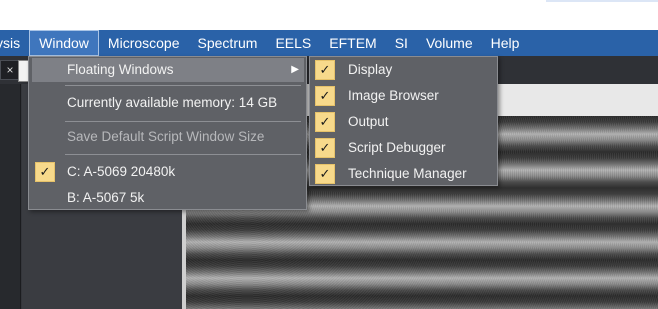 The height and width of the screenshot is (309, 658). Describe the element at coordinates (144, 43) in the screenshot. I see `menu-microscope: Microscope` at that location.